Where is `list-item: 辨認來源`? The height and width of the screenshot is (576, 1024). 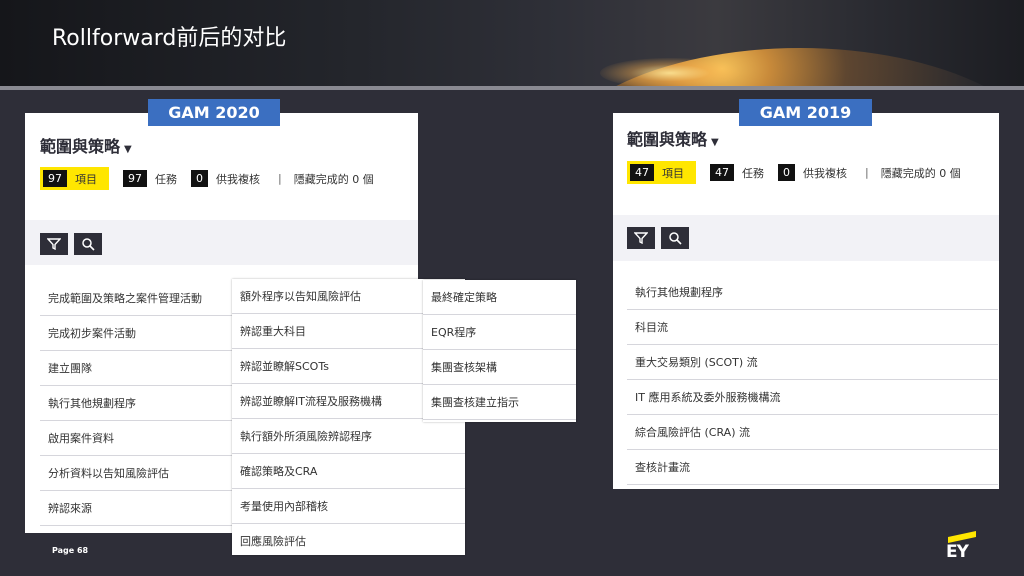
list-item: 辨認來源 is located at coordinates (136, 508).